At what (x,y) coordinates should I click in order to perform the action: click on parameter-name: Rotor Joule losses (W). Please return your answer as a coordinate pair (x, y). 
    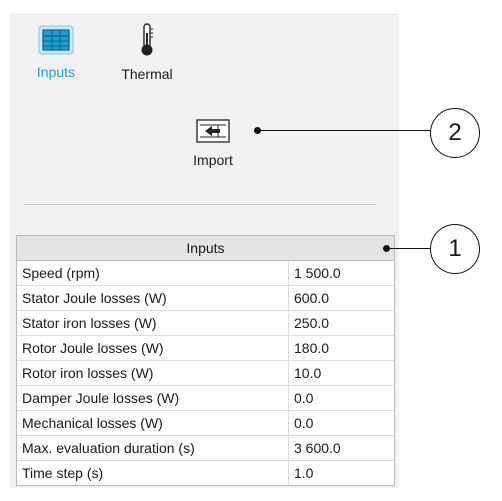
    Looking at the image, I should click on (153, 348).